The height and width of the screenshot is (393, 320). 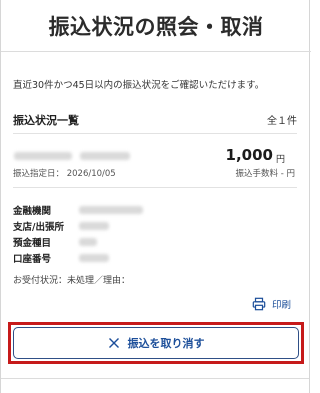 I want to click on transfer-amount: 1,000, so click(x=249, y=155).